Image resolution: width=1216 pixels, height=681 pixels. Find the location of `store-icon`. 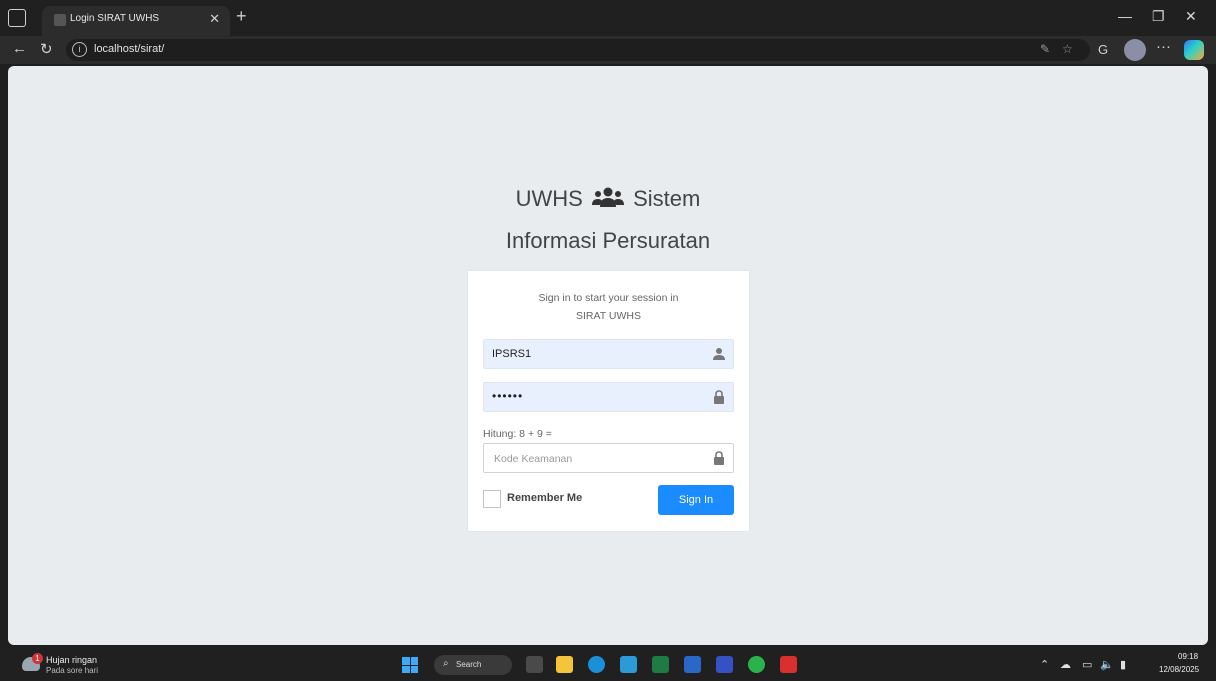

store-icon is located at coordinates (628, 664).